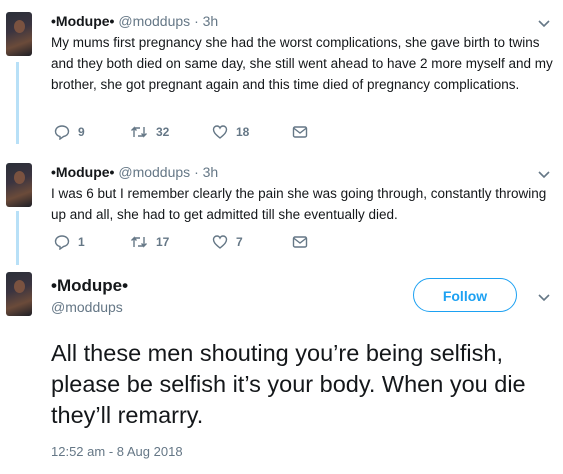  I want to click on reply-button: 9, so click(92, 132).